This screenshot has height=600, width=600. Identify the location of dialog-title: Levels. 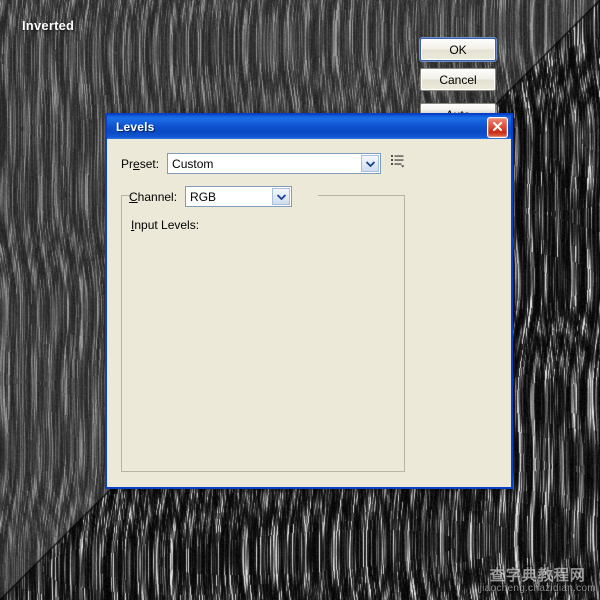
(135, 127).